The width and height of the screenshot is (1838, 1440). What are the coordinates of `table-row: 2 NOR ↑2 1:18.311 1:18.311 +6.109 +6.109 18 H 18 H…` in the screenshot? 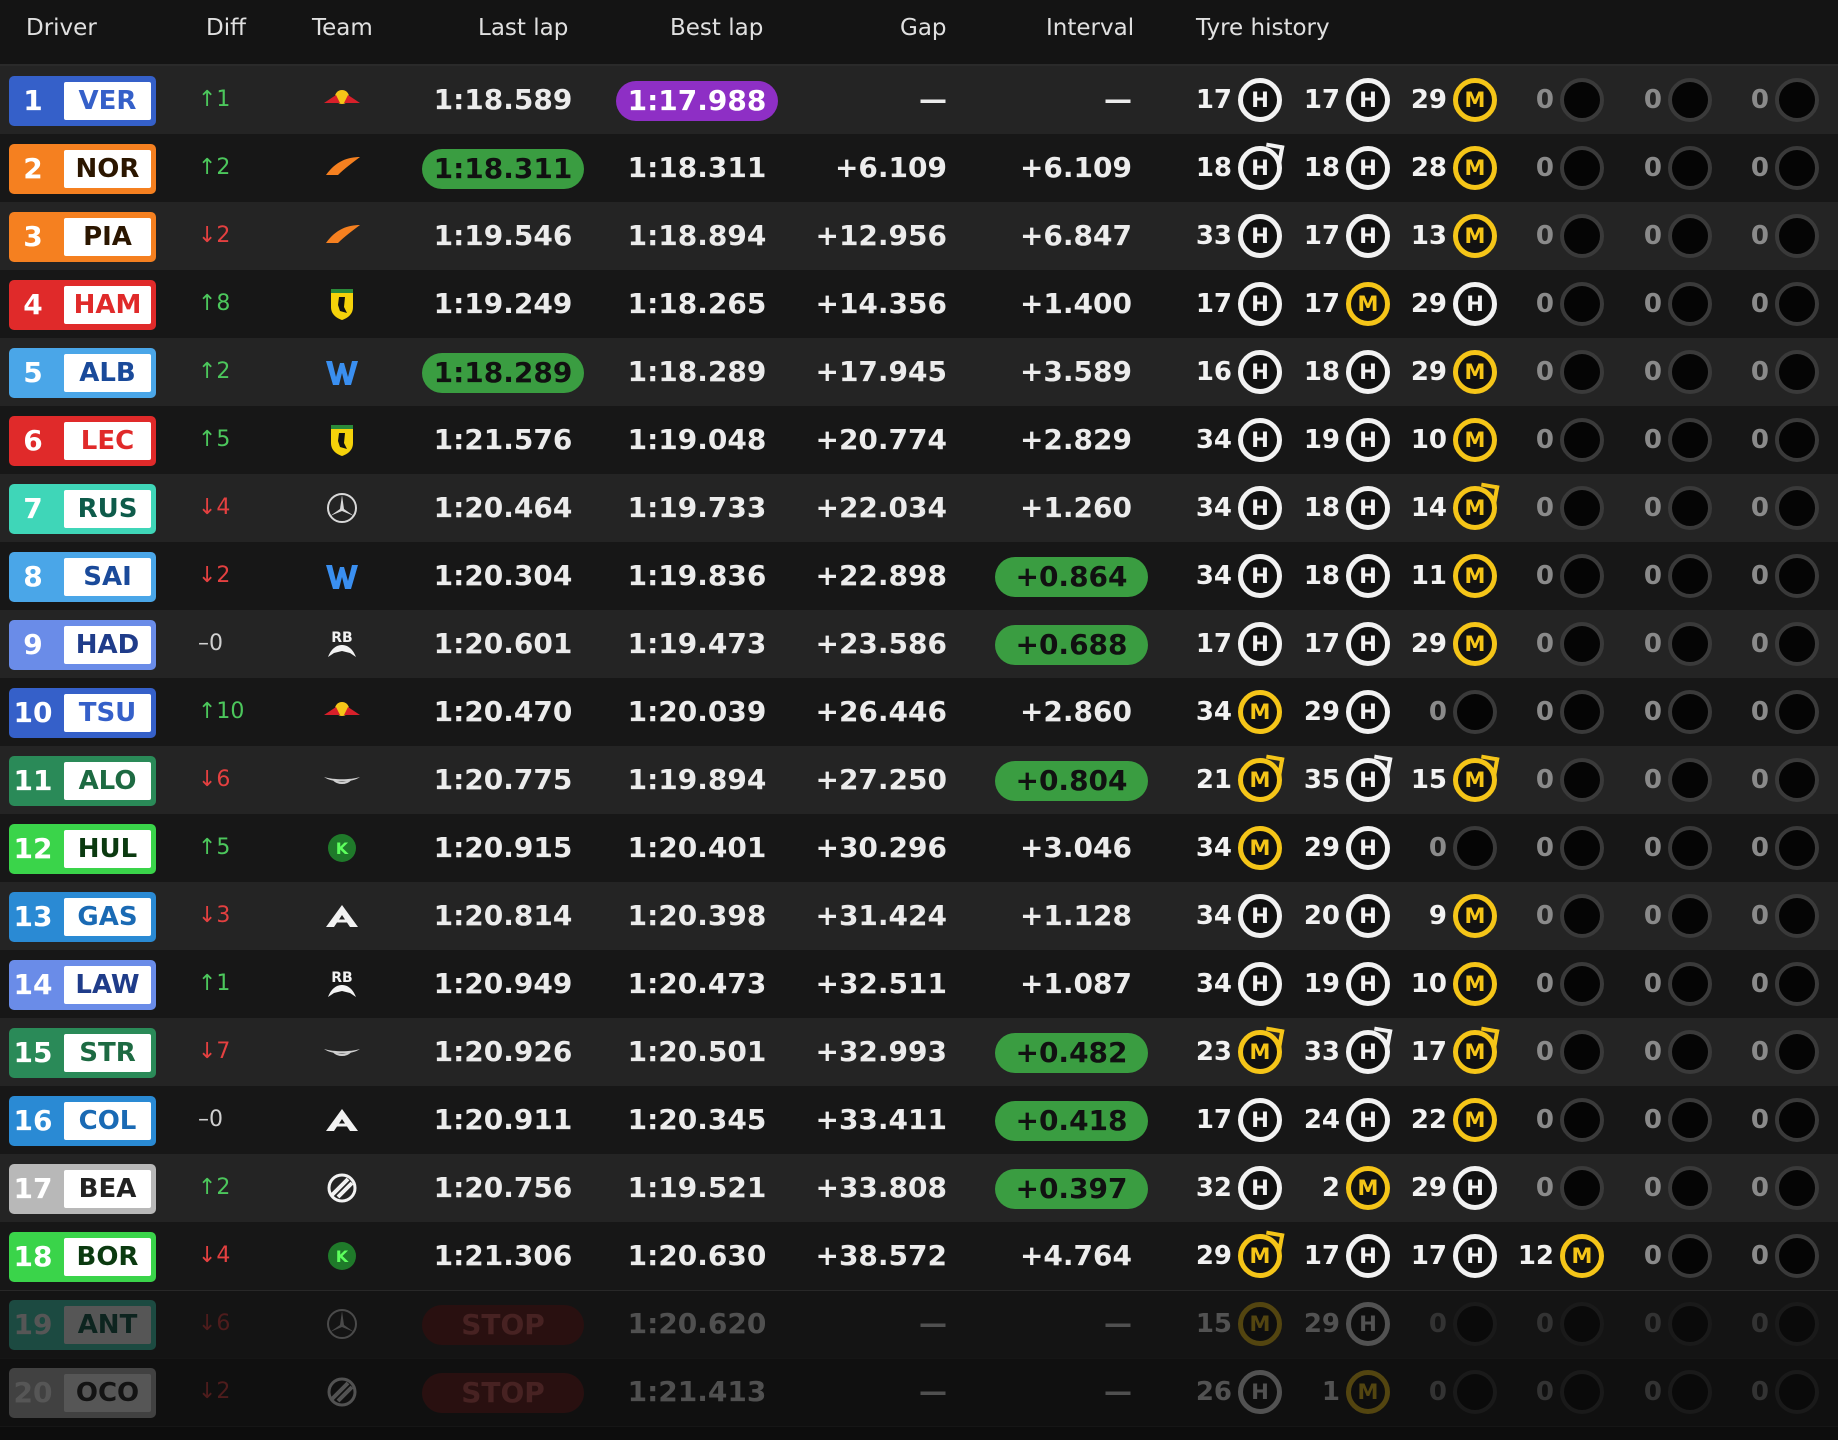 It's located at (919, 168).